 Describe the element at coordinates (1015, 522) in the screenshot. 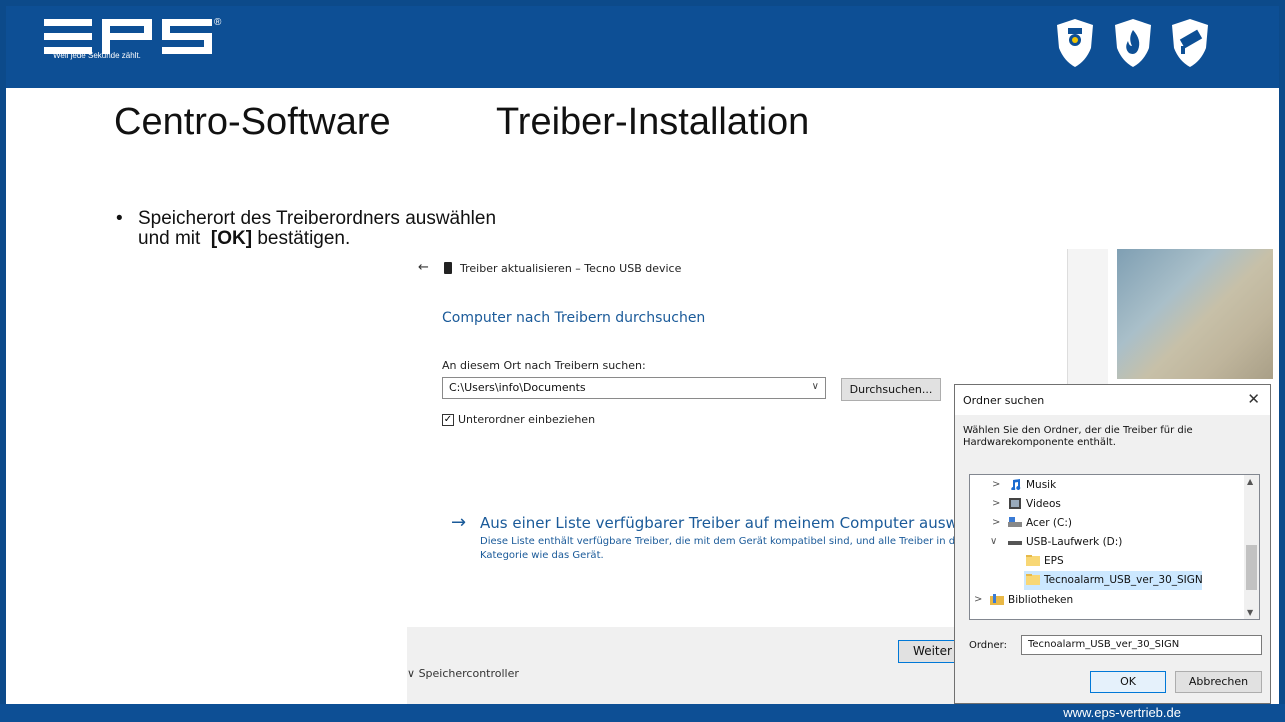

I see `drive-icon` at that location.